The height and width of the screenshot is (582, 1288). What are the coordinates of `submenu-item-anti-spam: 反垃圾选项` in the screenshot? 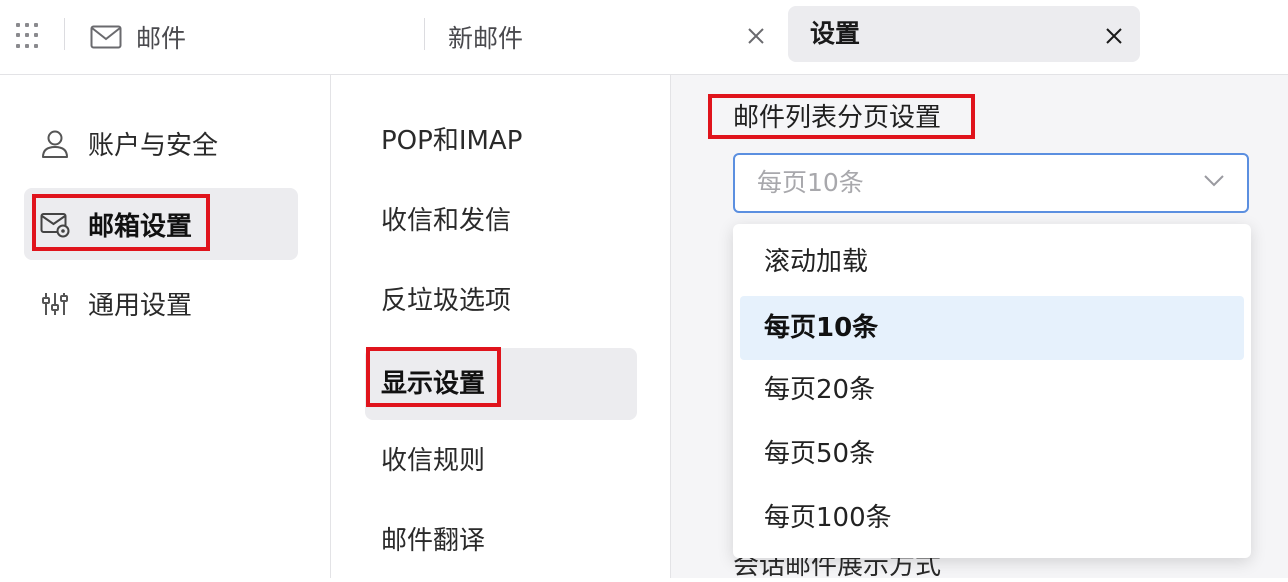 It's located at (501, 301).